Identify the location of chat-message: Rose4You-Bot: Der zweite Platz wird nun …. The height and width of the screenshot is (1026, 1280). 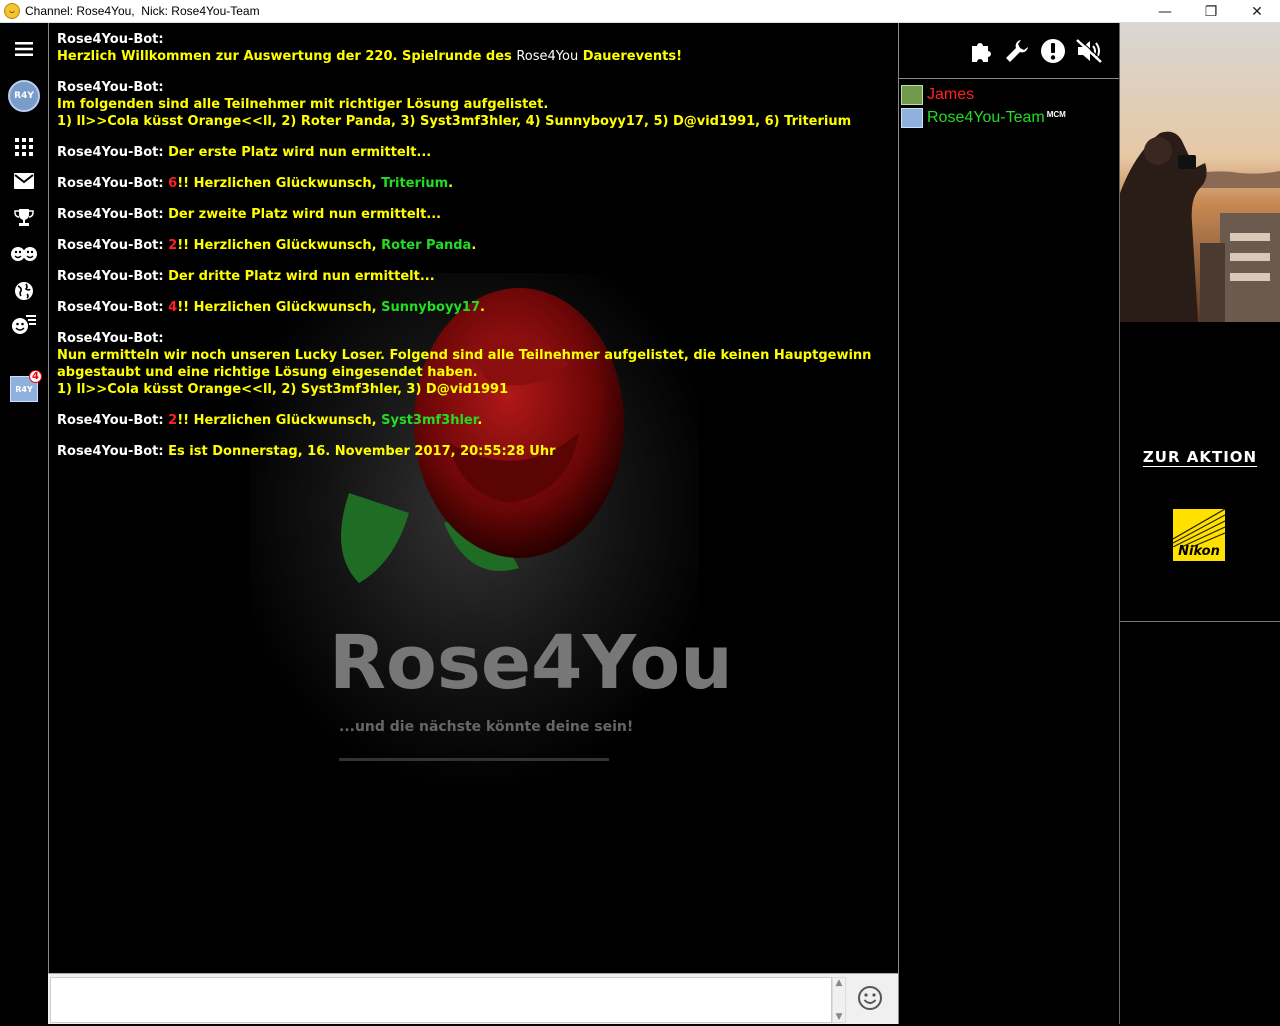
(472, 214).